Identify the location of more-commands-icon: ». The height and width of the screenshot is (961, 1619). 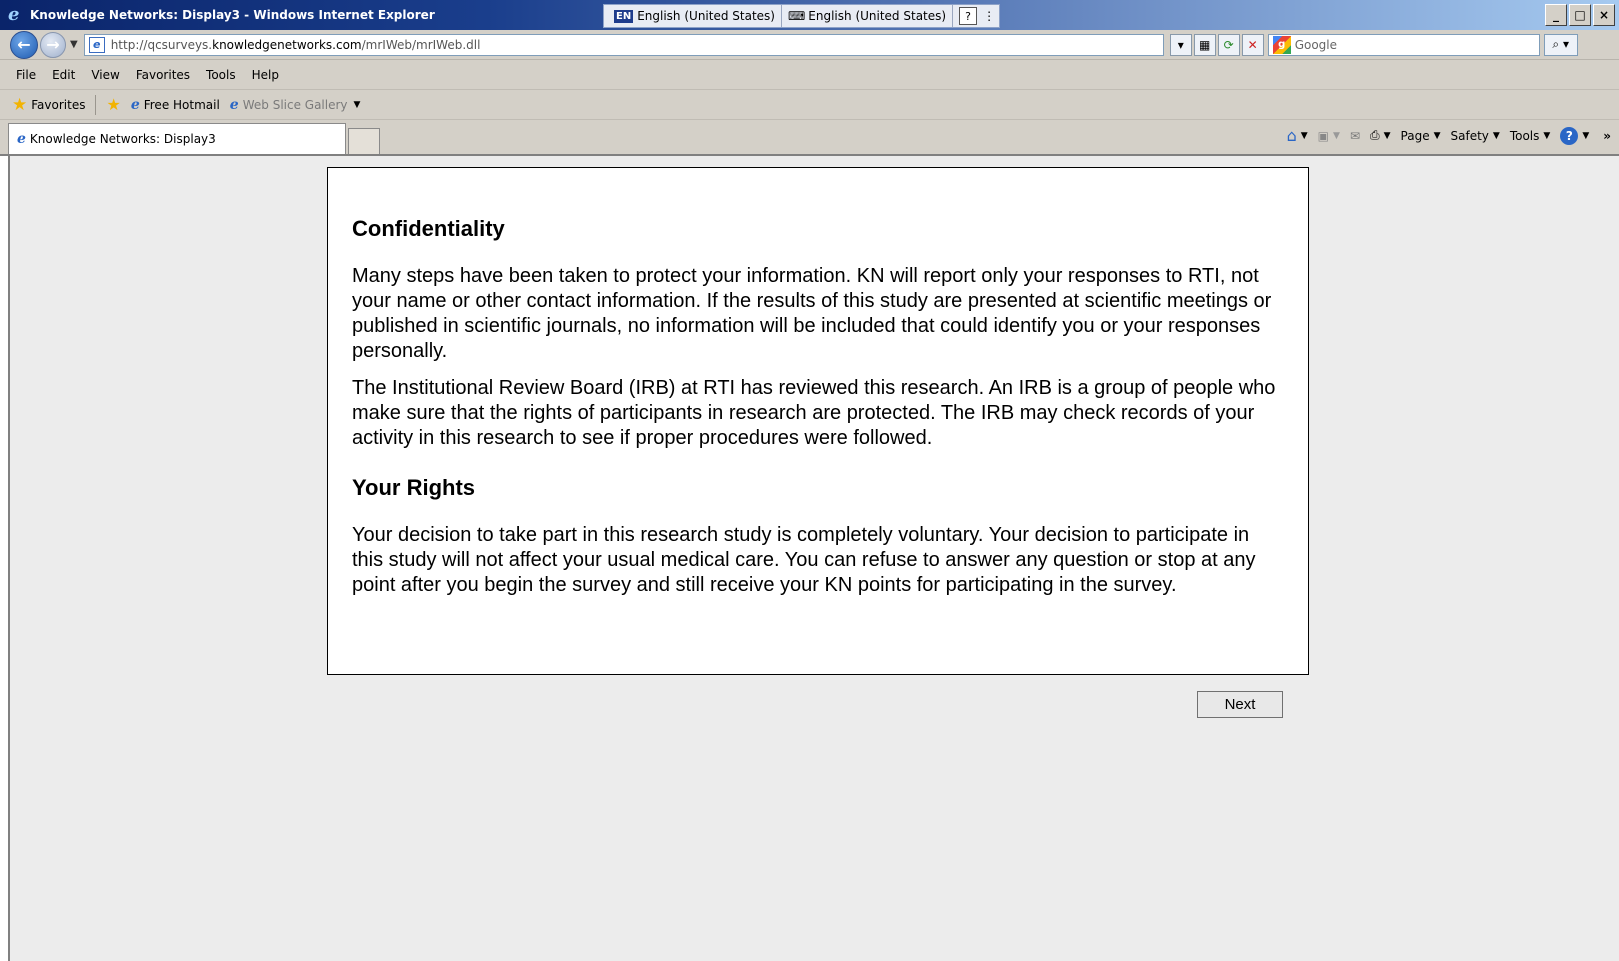
(1607, 136).